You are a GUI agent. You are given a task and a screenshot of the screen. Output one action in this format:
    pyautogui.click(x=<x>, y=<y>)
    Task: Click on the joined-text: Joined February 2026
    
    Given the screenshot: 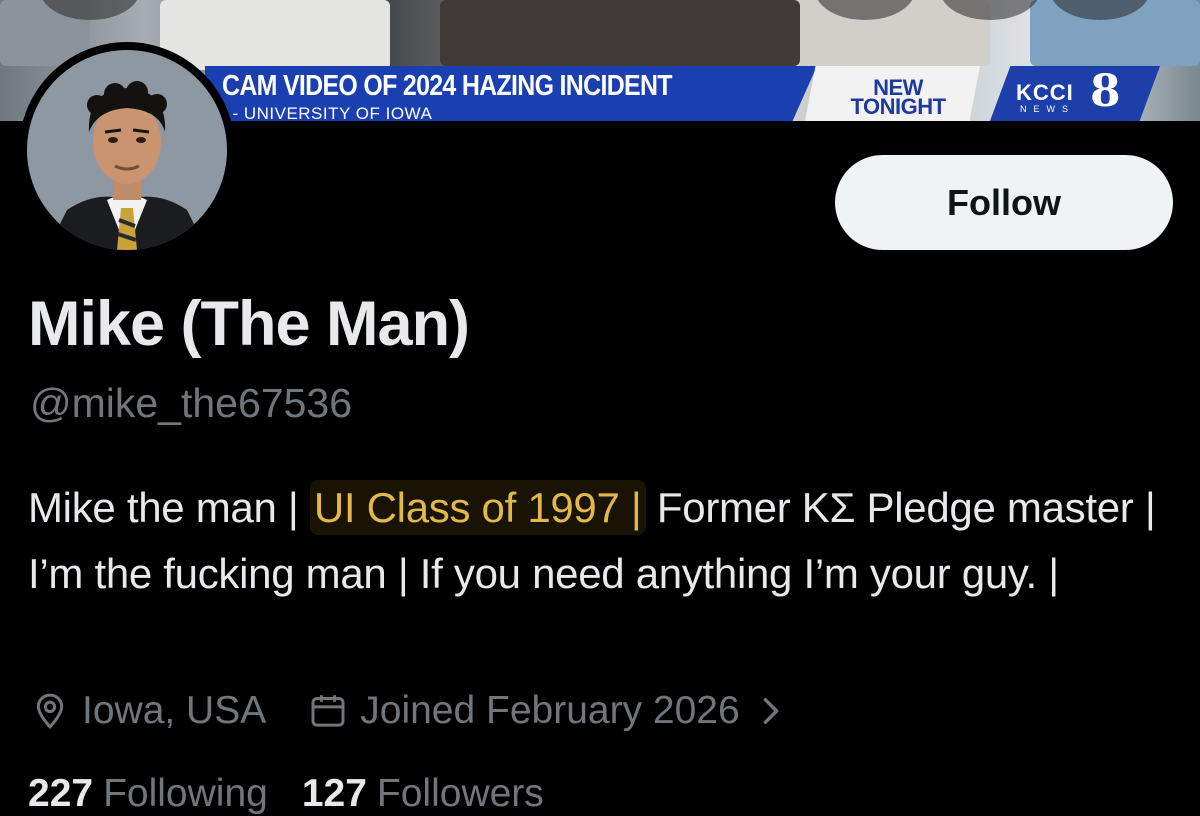 What is the action you would take?
    pyautogui.click(x=550, y=710)
    